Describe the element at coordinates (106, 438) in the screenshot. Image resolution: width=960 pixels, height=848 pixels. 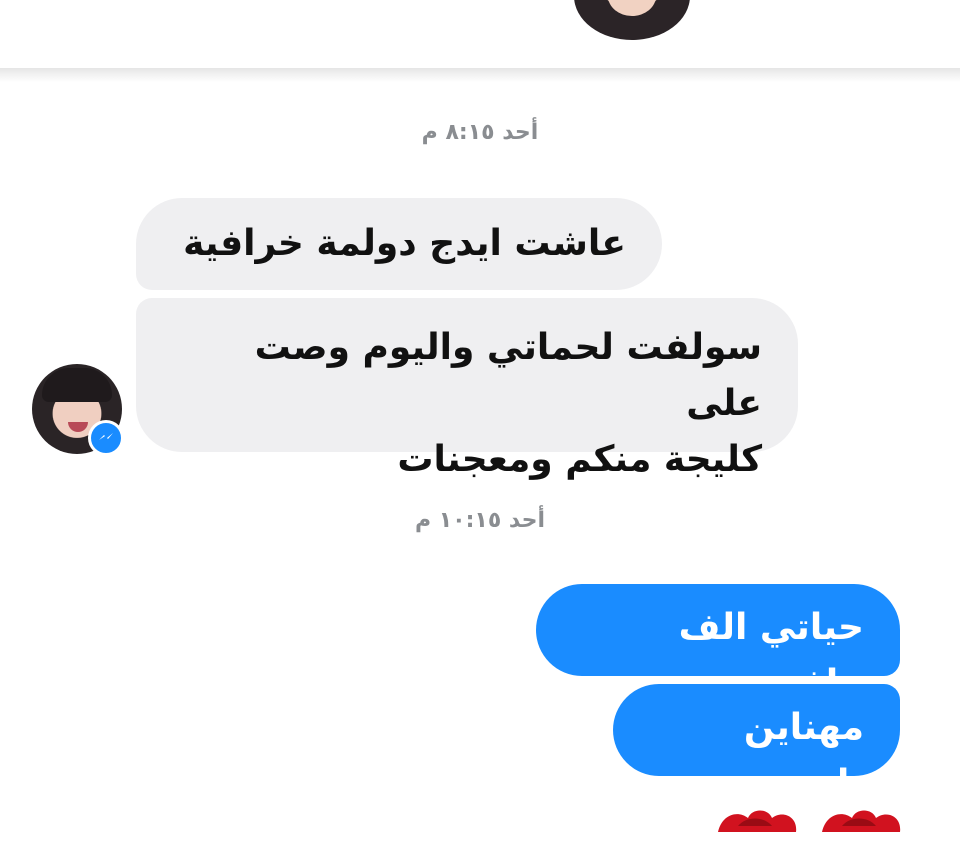
I see `messenger-icon` at that location.